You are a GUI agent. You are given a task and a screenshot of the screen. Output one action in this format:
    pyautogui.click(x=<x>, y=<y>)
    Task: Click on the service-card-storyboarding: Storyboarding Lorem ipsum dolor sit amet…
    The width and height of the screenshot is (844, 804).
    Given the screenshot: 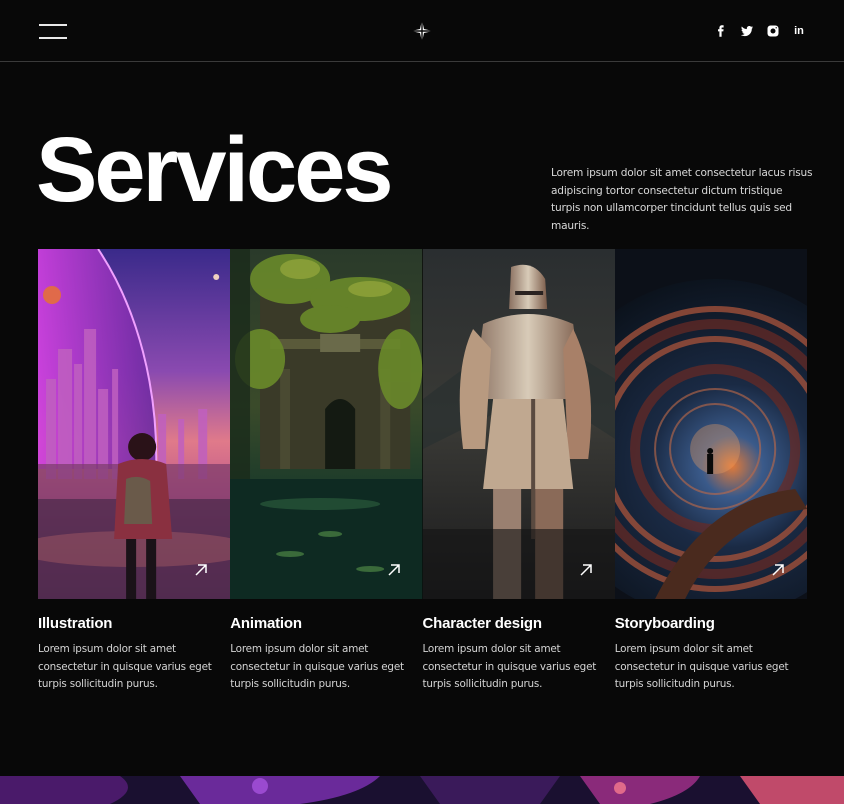 What is the action you would take?
    pyautogui.click(x=710, y=474)
    